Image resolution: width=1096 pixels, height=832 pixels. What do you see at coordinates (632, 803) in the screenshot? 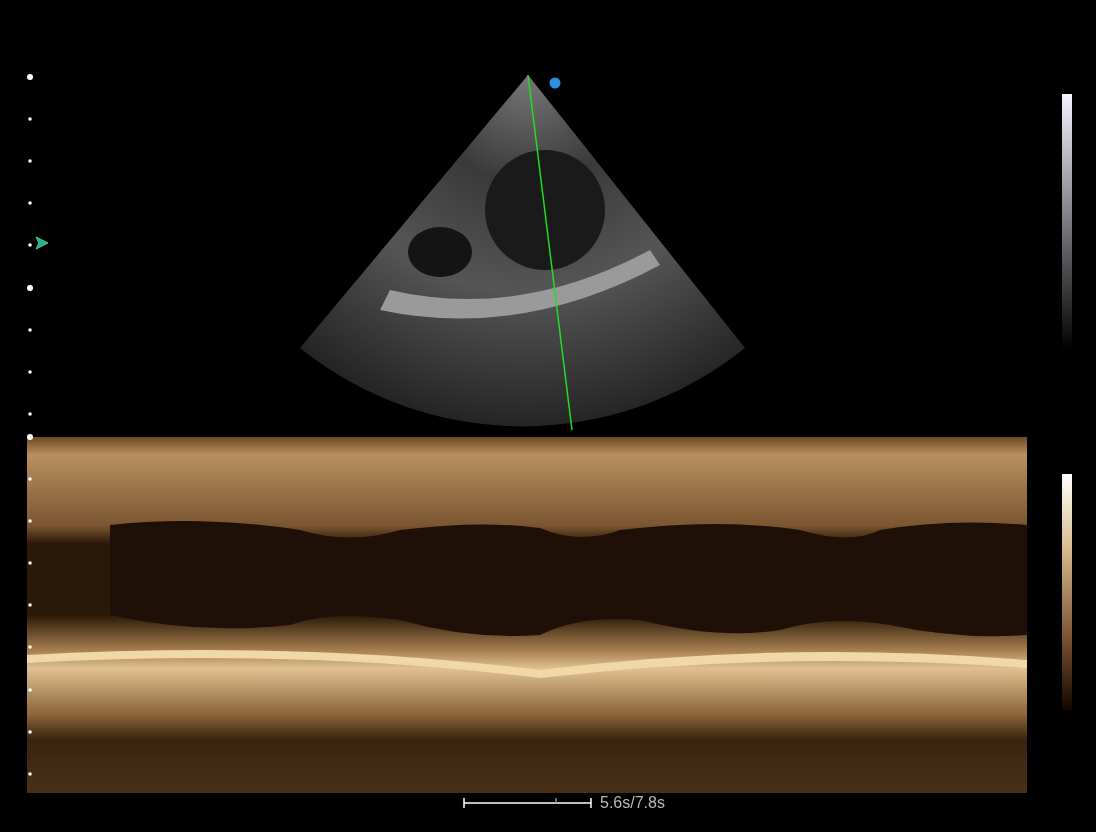
I see `time-scale-label: 5.6s/7.8s` at bounding box center [632, 803].